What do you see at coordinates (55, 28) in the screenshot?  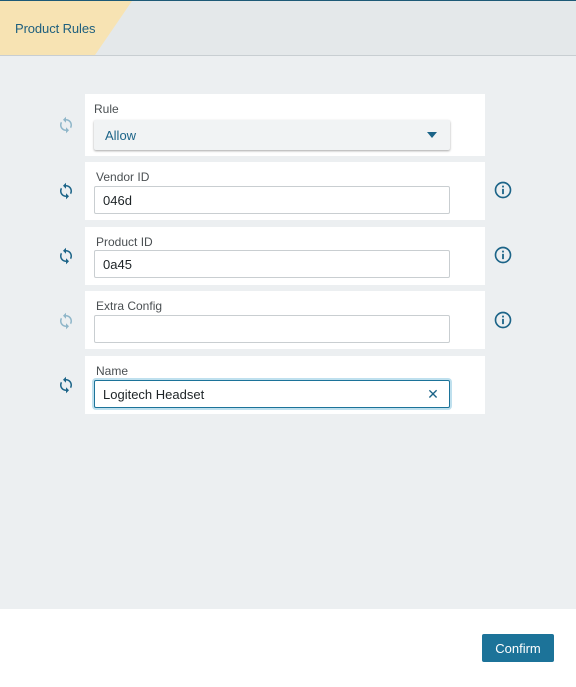 I see `tab-label: Product Rules` at bounding box center [55, 28].